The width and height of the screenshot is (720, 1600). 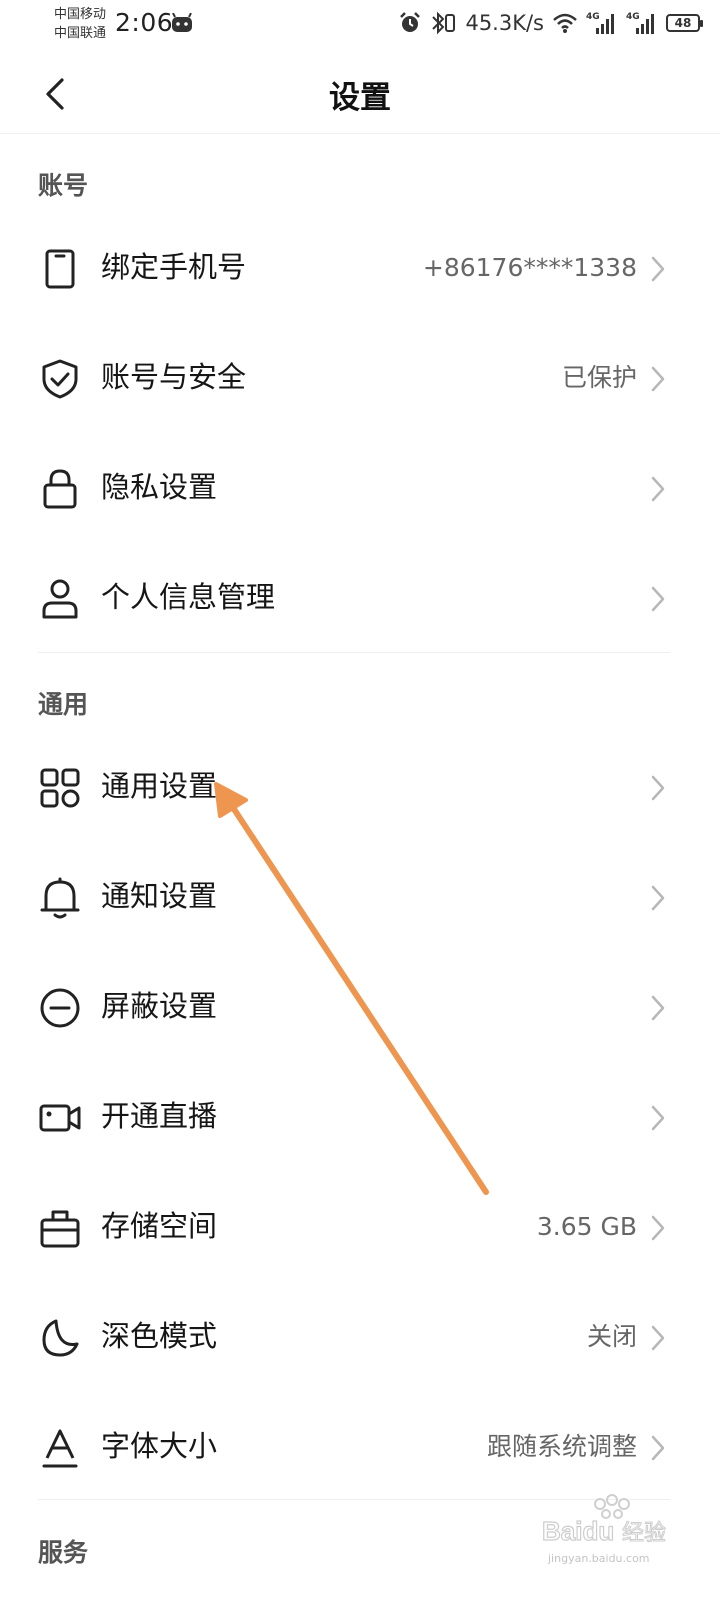 What do you see at coordinates (60, 1008) in the screenshot?
I see `block-icon` at bounding box center [60, 1008].